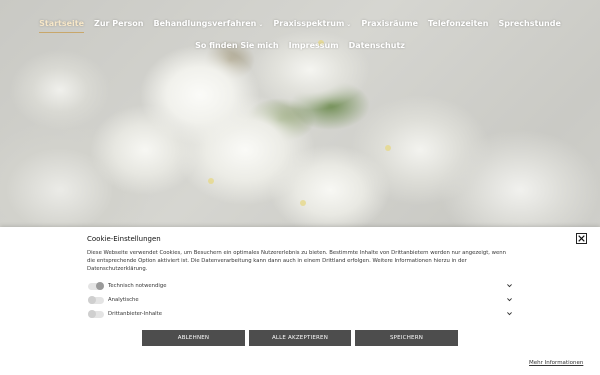  I want to click on cookie-option-analytische: Analytische, so click(300, 300).